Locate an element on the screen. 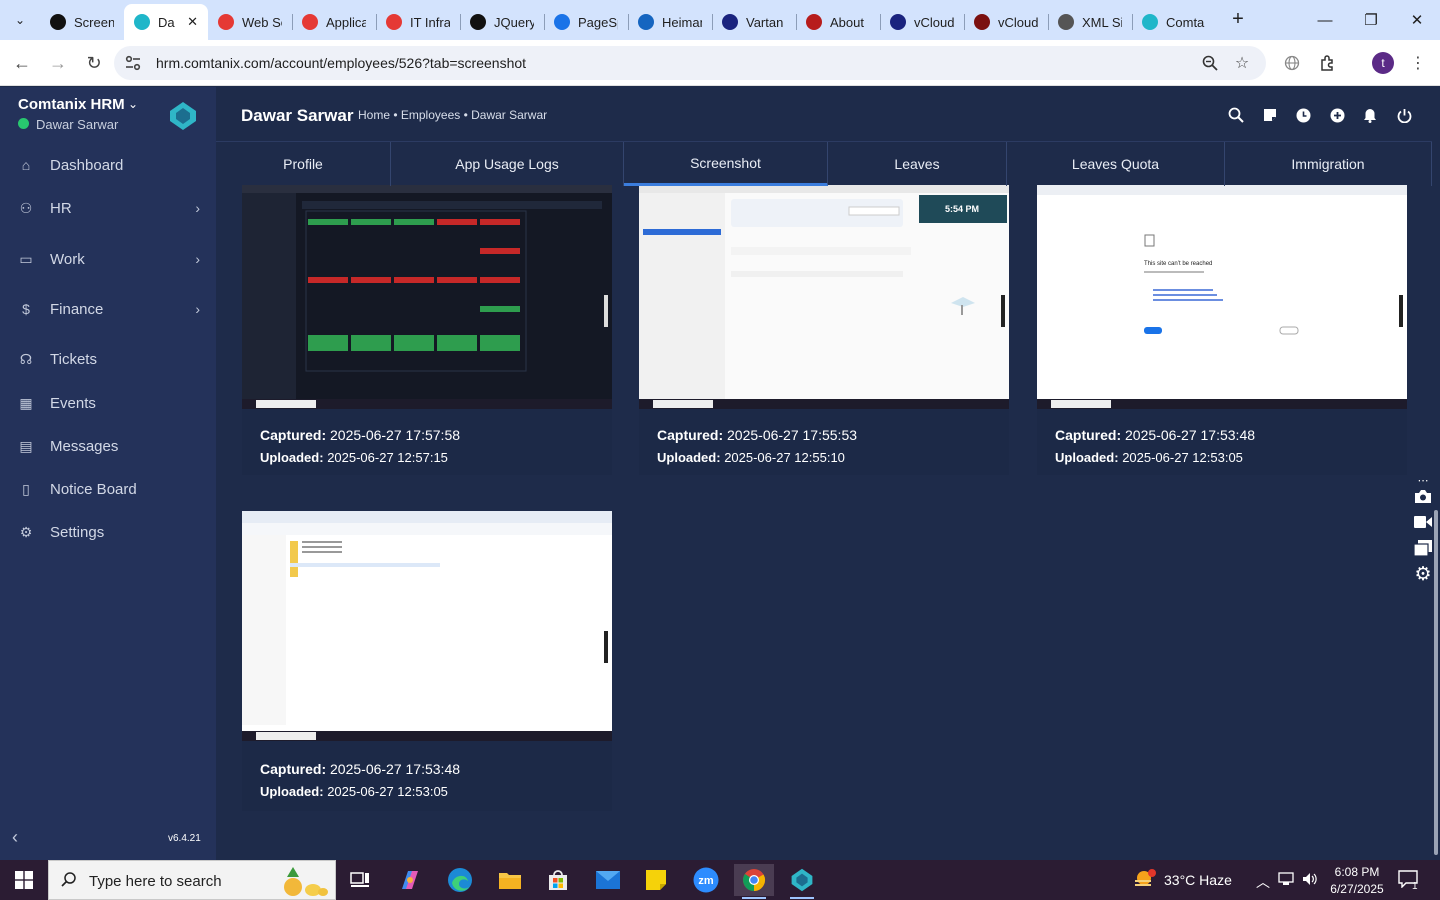  file-explorer-icon is located at coordinates (510, 880).